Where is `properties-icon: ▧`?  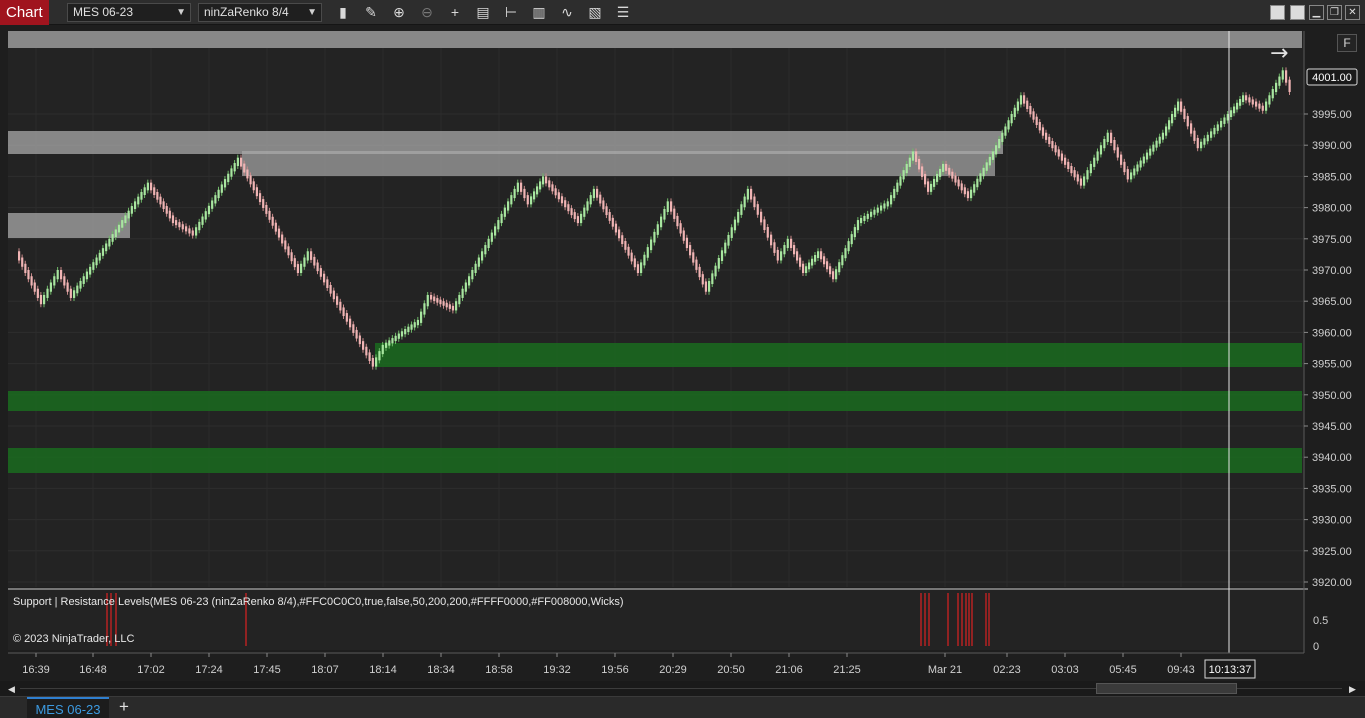 properties-icon: ▧ is located at coordinates (595, 12).